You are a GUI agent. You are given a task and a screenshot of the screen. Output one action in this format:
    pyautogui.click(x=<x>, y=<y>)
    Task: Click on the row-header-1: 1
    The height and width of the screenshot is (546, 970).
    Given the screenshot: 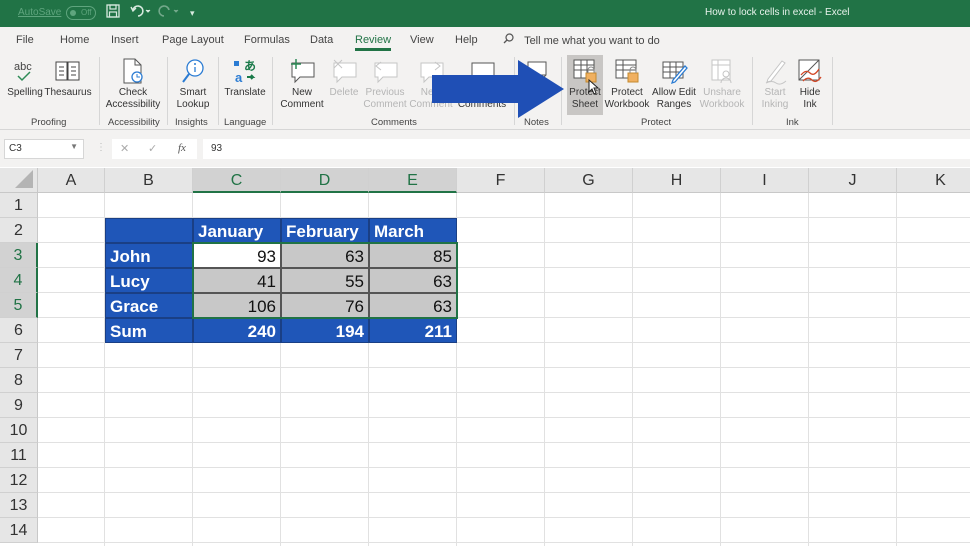 What is the action you would take?
    pyautogui.click(x=19, y=205)
    